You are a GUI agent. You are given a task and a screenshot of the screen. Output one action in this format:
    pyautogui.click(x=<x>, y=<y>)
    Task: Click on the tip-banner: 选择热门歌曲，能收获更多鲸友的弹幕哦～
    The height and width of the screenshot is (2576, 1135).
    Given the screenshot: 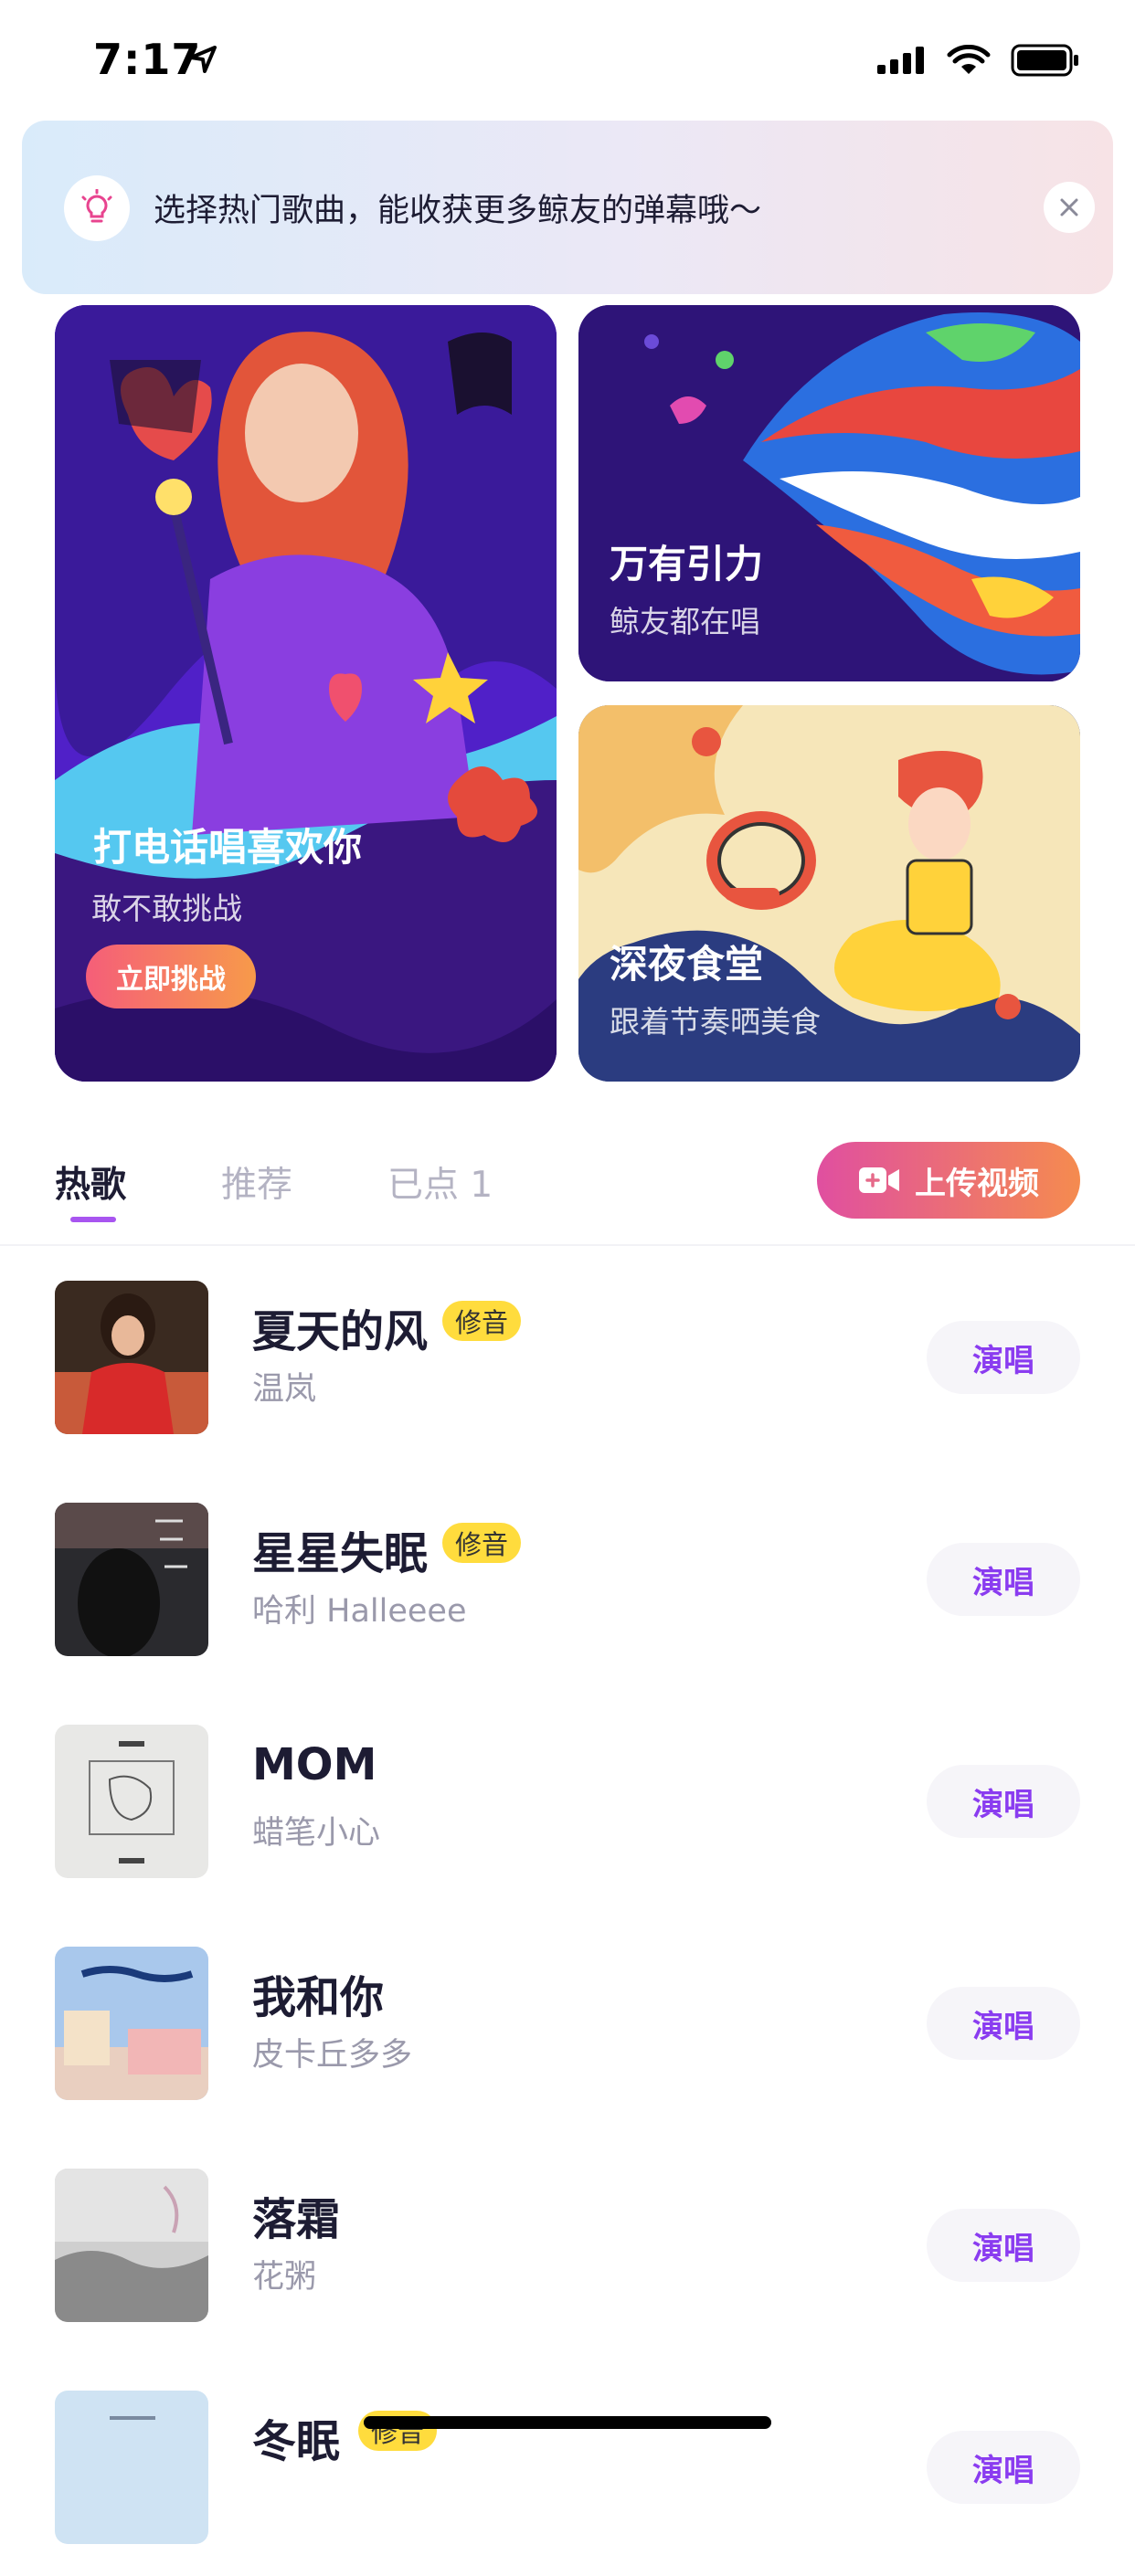 What is the action you would take?
    pyautogui.click(x=567, y=207)
    